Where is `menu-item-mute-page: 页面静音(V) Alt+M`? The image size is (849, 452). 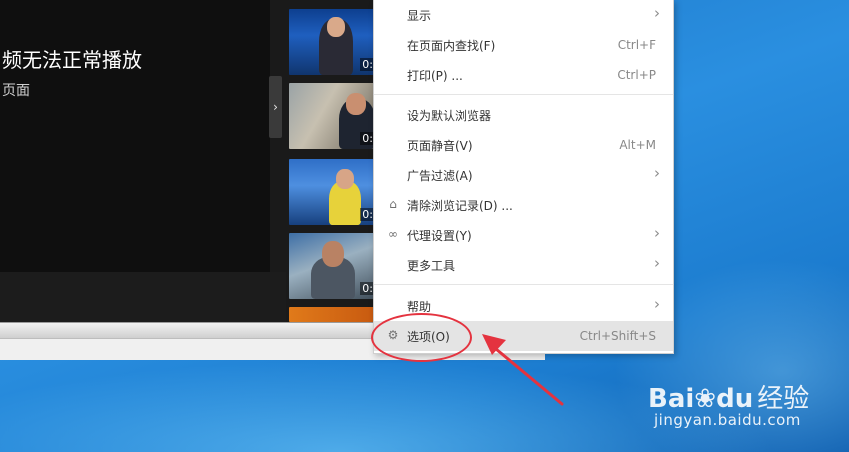
menu-item-mute-page: 页面静音(V) Alt+M is located at coordinates (523, 145).